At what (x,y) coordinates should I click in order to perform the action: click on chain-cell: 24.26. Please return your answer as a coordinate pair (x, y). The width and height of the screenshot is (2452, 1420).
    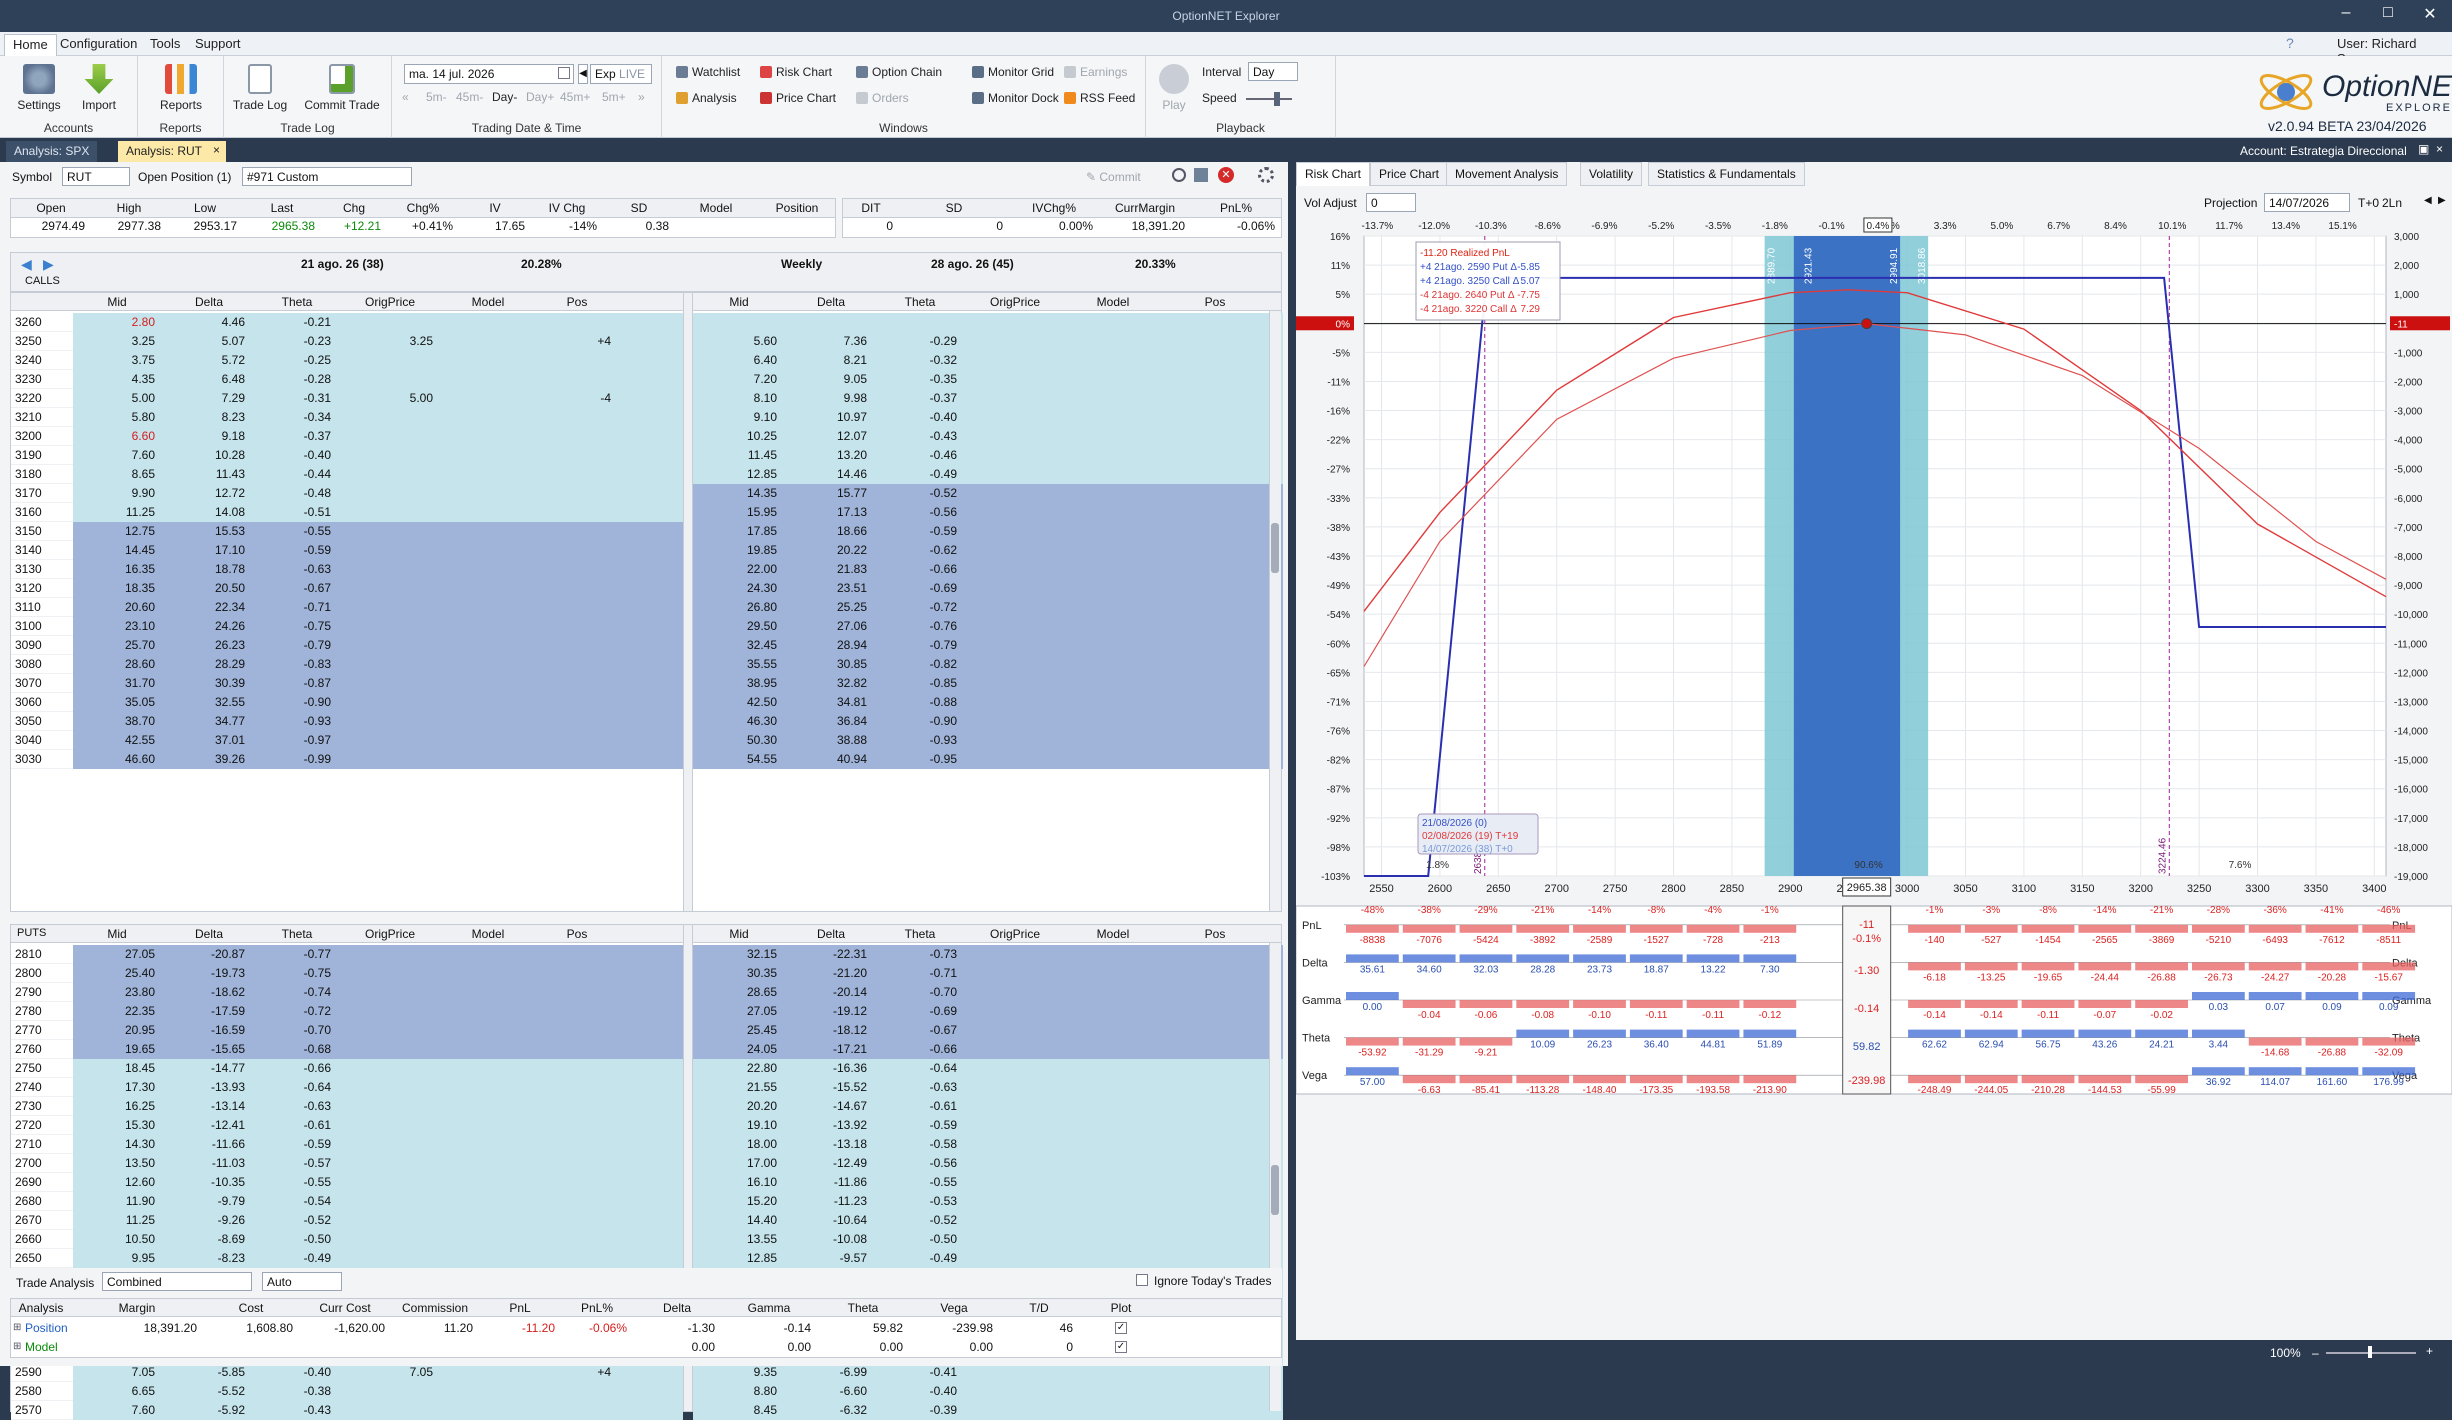
    Looking at the image, I should click on (209, 626).